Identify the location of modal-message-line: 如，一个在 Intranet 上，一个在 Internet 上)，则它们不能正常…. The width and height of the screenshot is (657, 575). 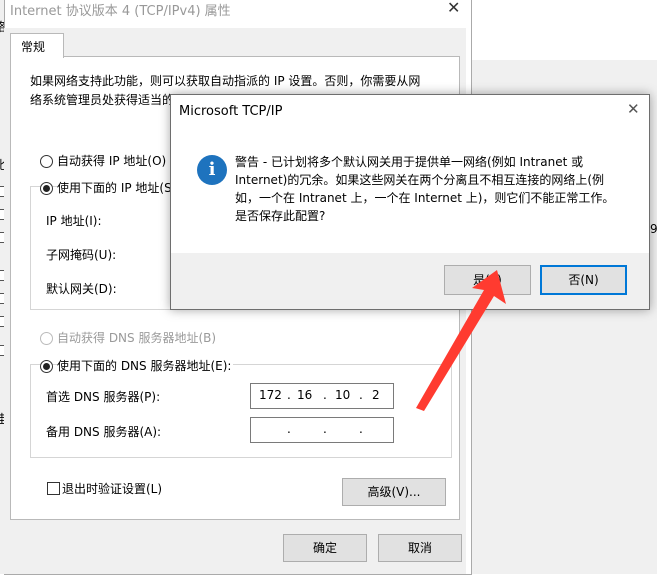
(425, 198).